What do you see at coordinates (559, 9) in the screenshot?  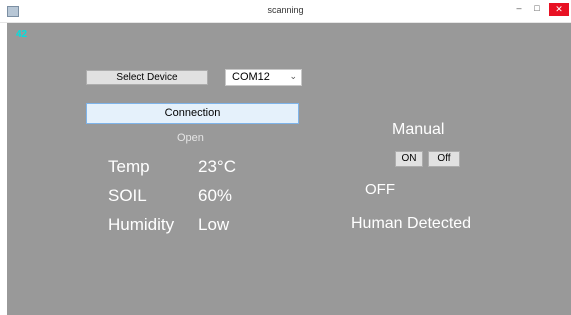 I see `close-button: ✕` at bounding box center [559, 9].